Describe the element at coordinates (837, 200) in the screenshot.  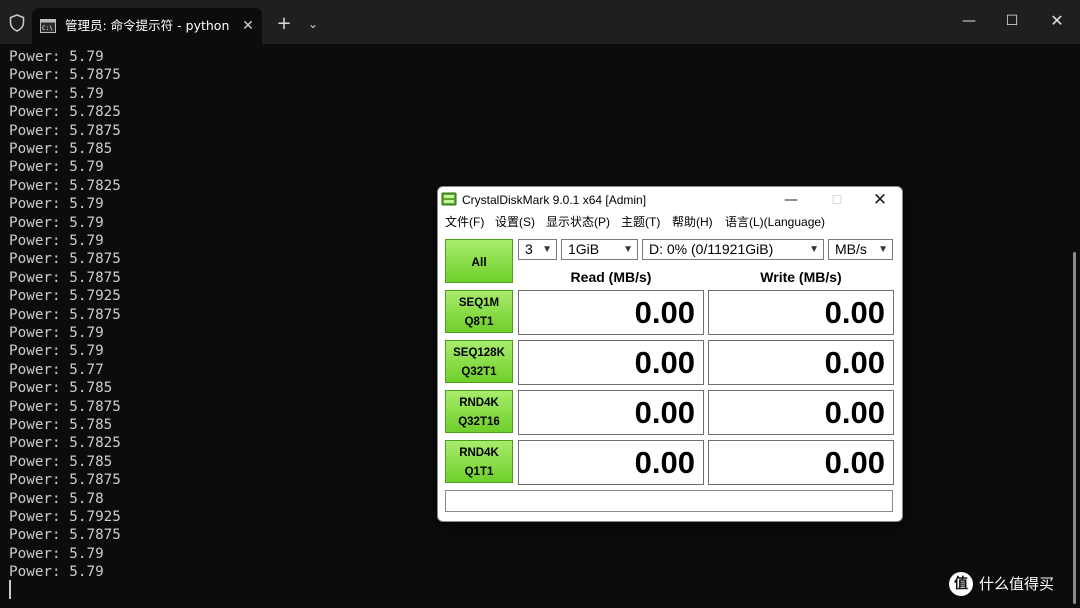
I see `cdm-maximize-button: ☐` at that location.